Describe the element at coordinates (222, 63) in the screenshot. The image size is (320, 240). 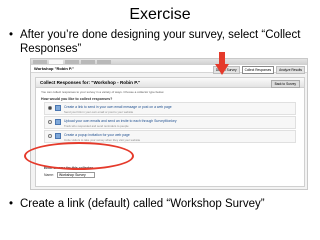
I see `red-arrow-icon` at that location.